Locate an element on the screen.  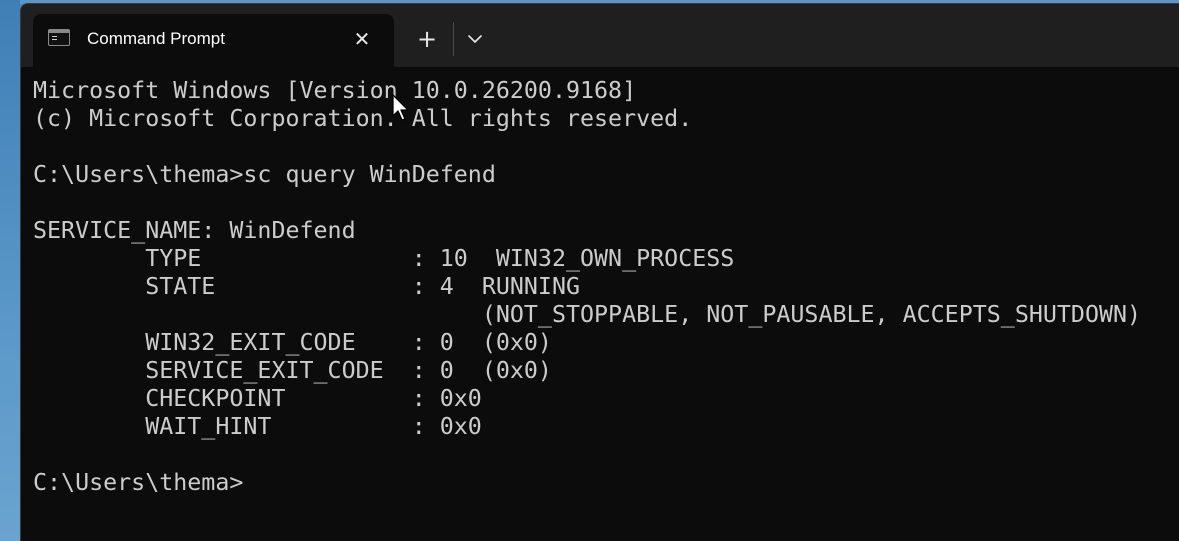
chevron-down-icon is located at coordinates (475, 39).